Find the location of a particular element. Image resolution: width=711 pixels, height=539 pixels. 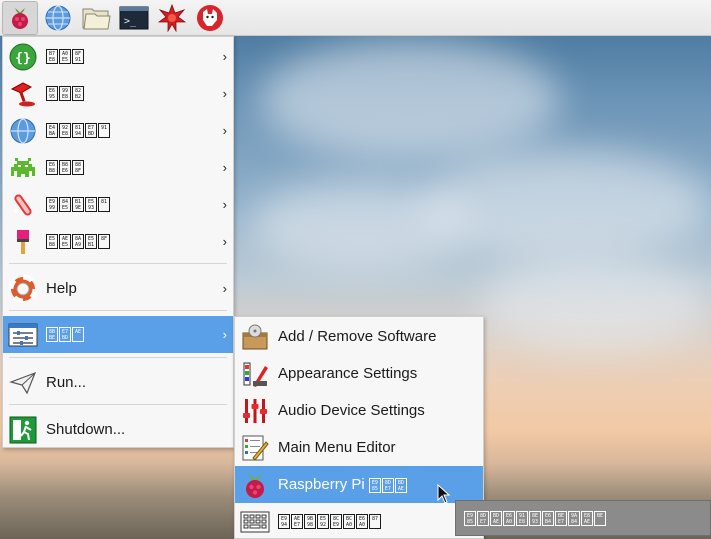

wolfram-icon is located at coordinates (210, 17).